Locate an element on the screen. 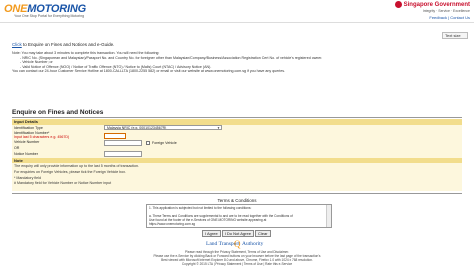 The height and width of the screenshot is (266, 474). disagree-button: I Do Not Agree is located at coordinates (237, 233).